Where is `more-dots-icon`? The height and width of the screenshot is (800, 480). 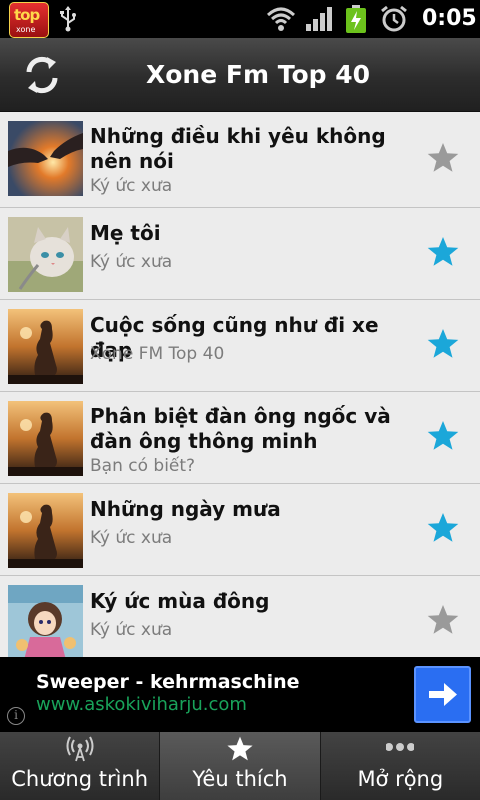
more-dots-icon is located at coordinates (400, 747).